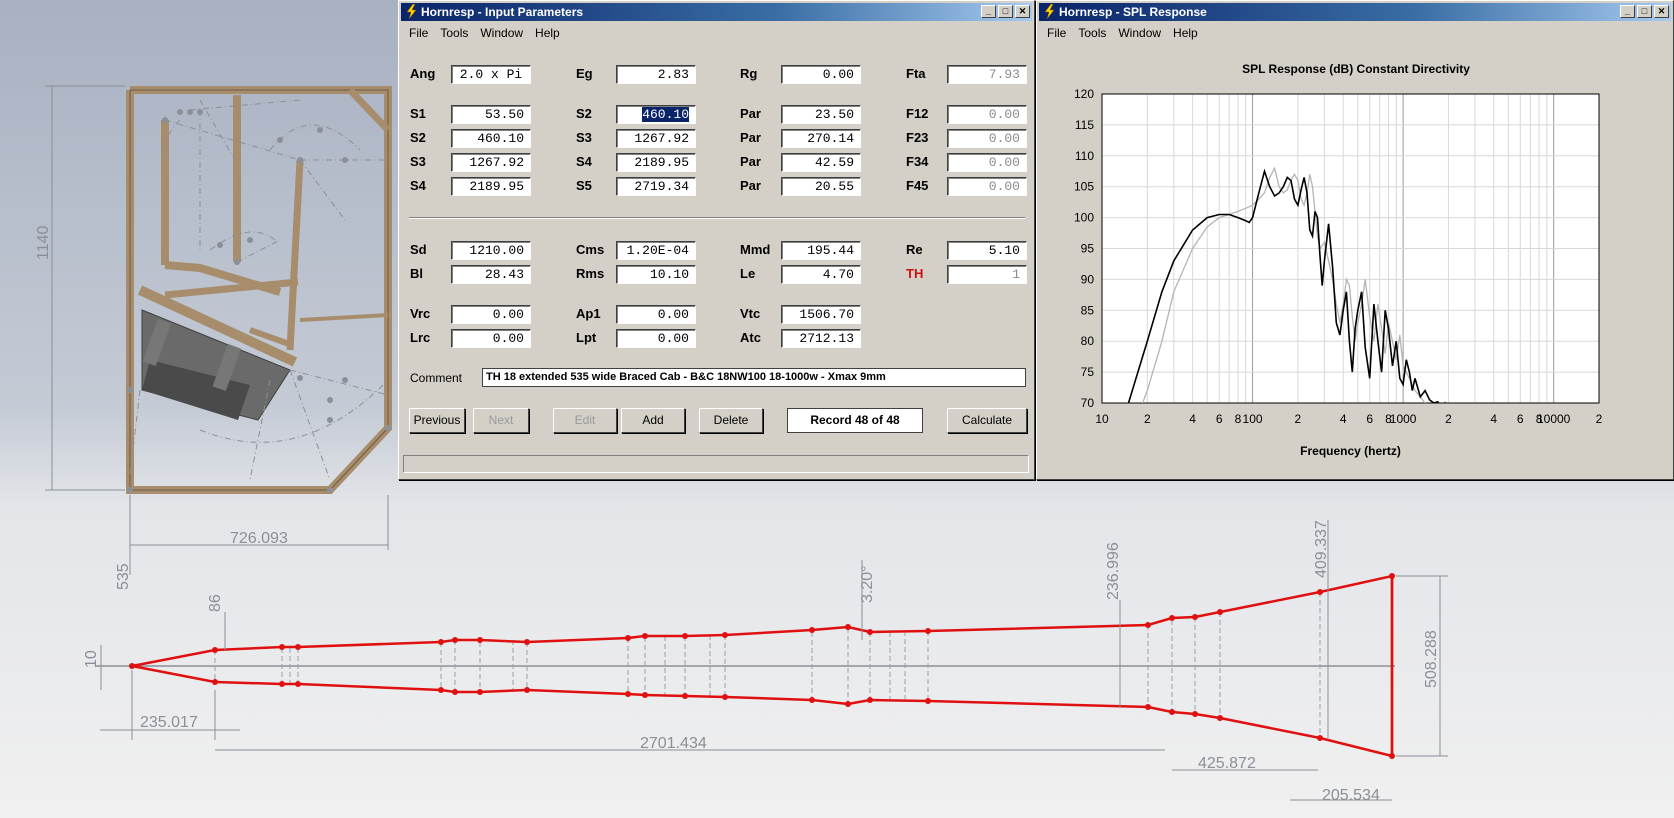  I want to click on dim-height: 1140, so click(43, 242).